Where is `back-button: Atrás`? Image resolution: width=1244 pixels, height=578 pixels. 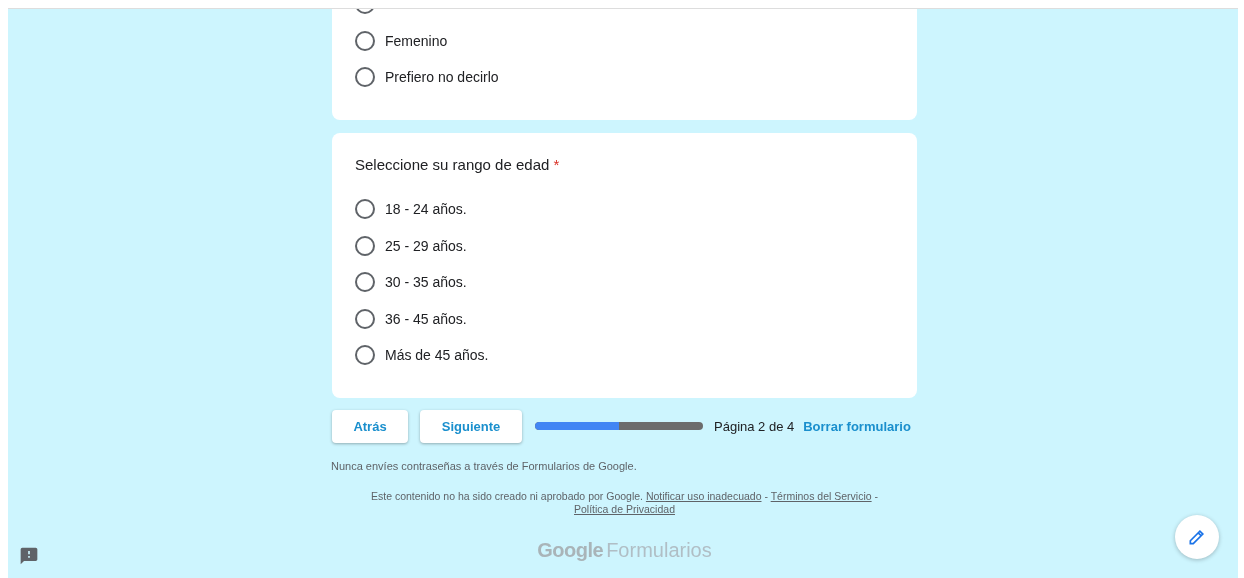 back-button: Atrás is located at coordinates (370, 426).